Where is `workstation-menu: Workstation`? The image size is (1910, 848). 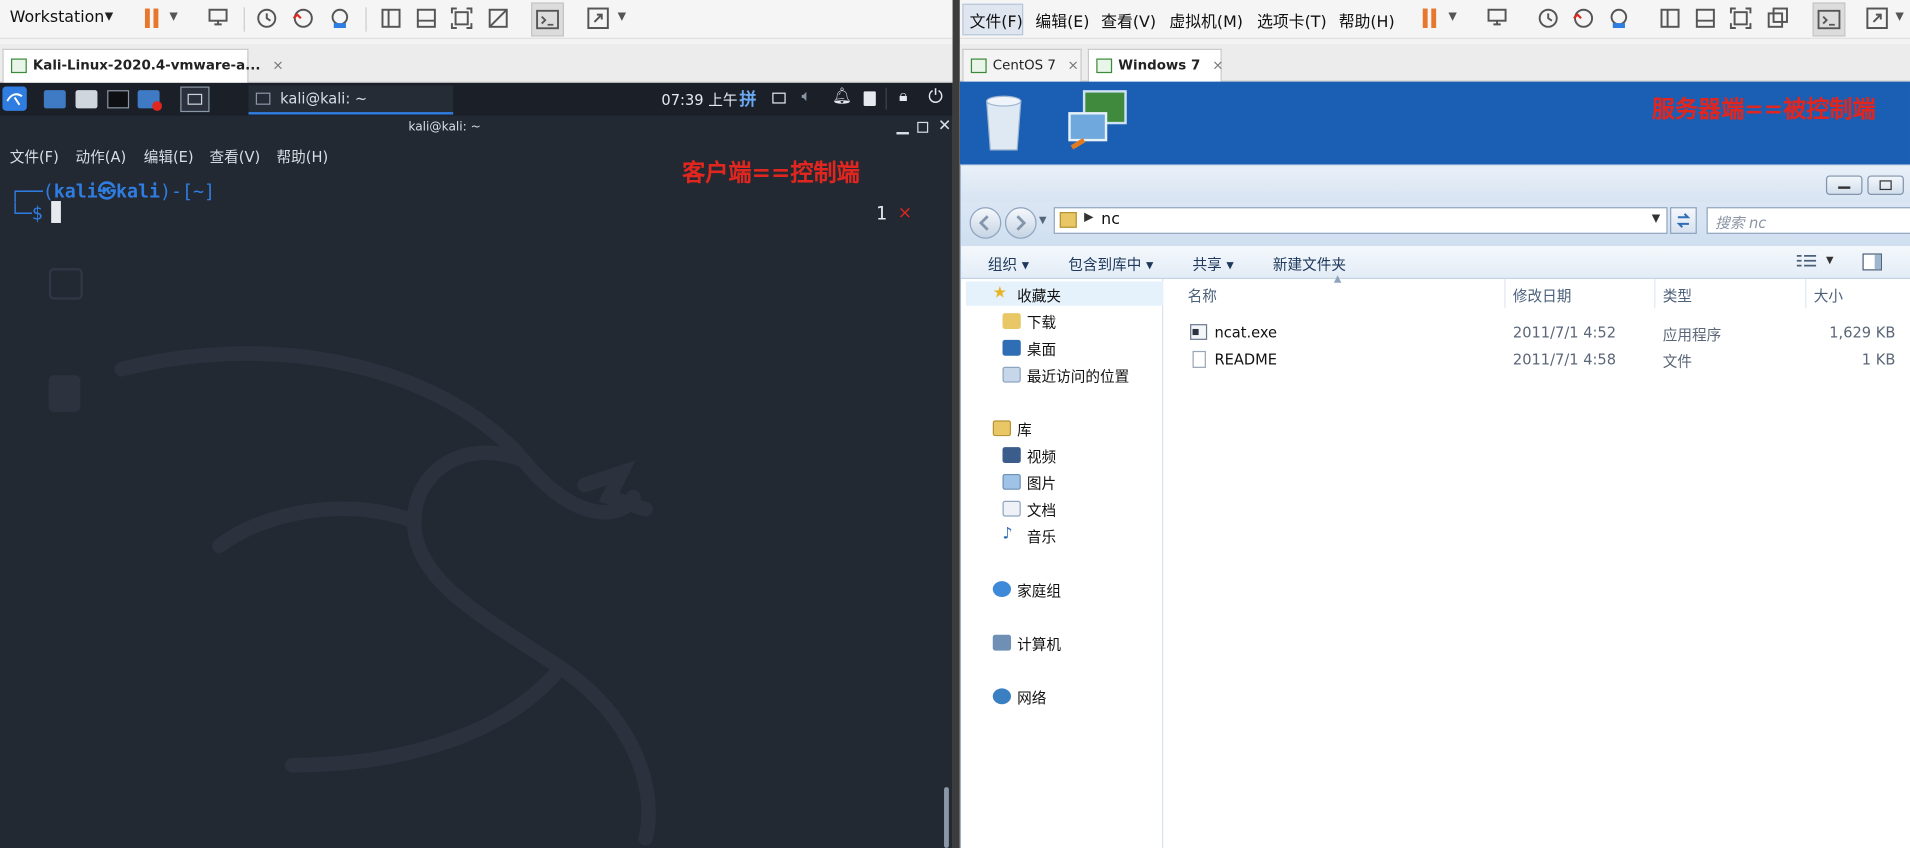 workstation-menu: Workstation is located at coordinates (57, 18).